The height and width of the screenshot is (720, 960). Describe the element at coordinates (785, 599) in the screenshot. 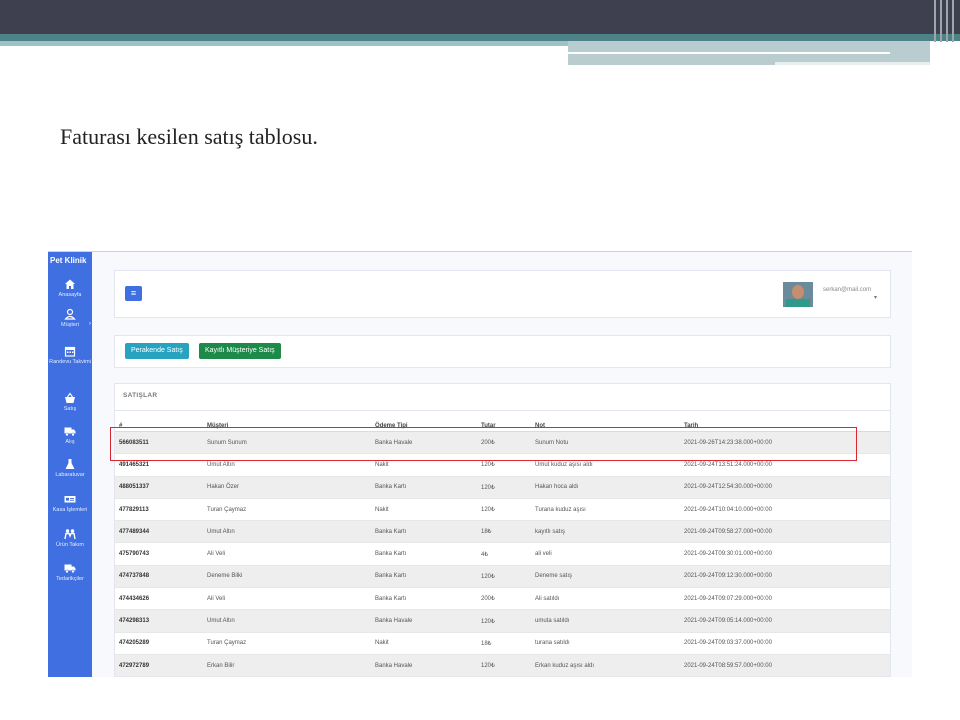

I see `table-cell: 2021-09-24T09:07:29.000+00:00` at that location.